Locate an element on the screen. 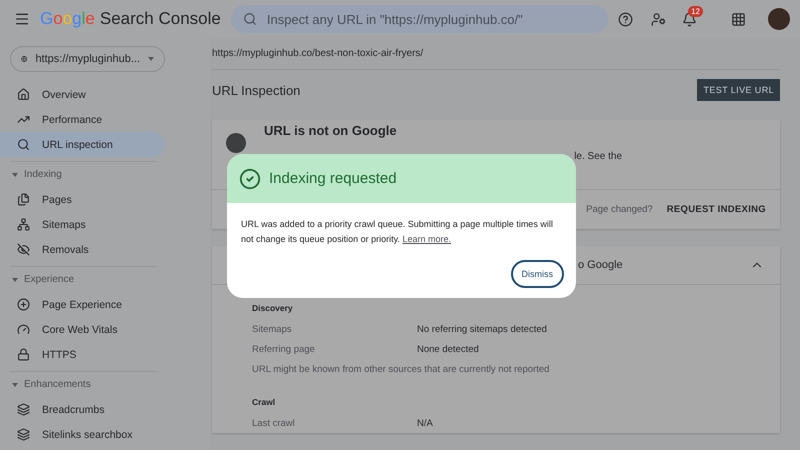 This screenshot has width=800, height=450. sidebar-item: Page Experience is located at coordinates (82, 304).